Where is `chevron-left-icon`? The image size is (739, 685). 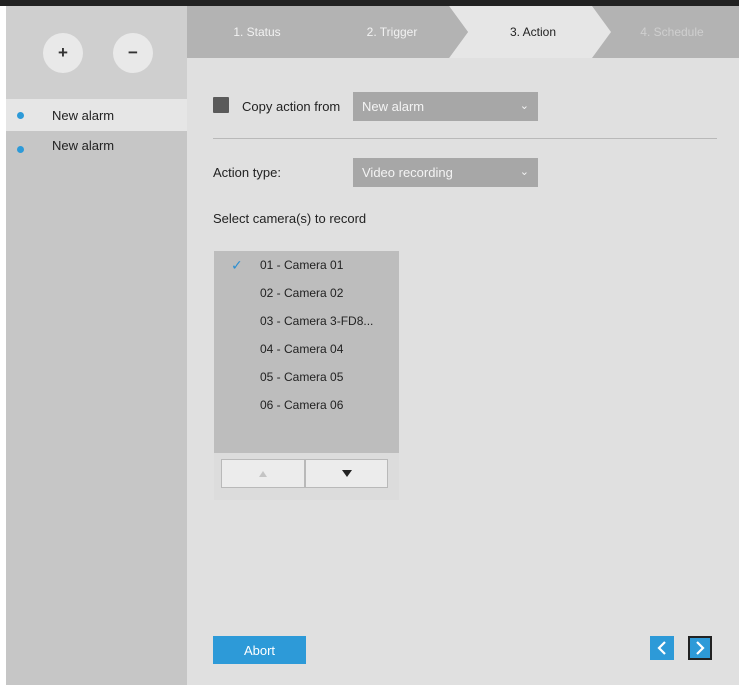 chevron-left-icon is located at coordinates (661, 648).